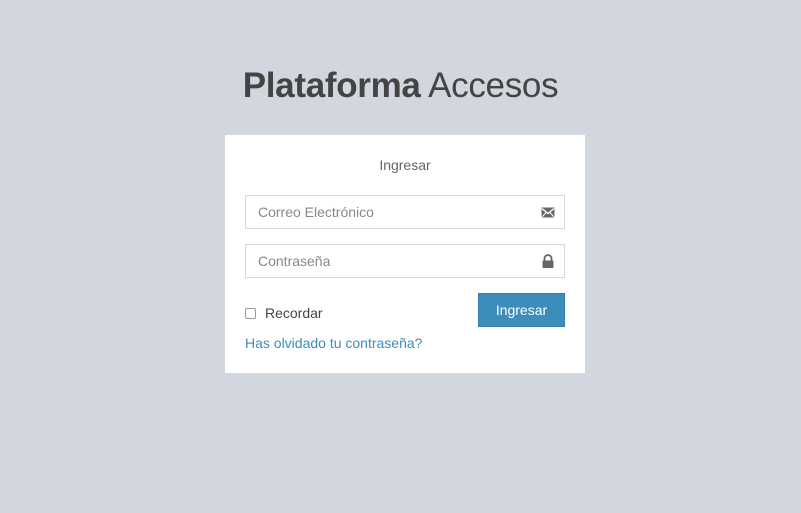  Describe the element at coordinates (250, 313) in the screenshot. I see `remember-checkbox` at that location.